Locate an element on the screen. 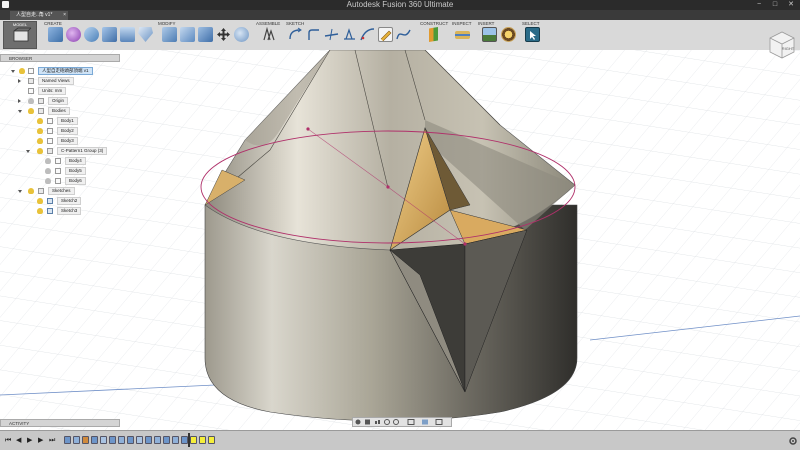 The image size is (800, 450). spline-icon is located at coordinates (367, 34).